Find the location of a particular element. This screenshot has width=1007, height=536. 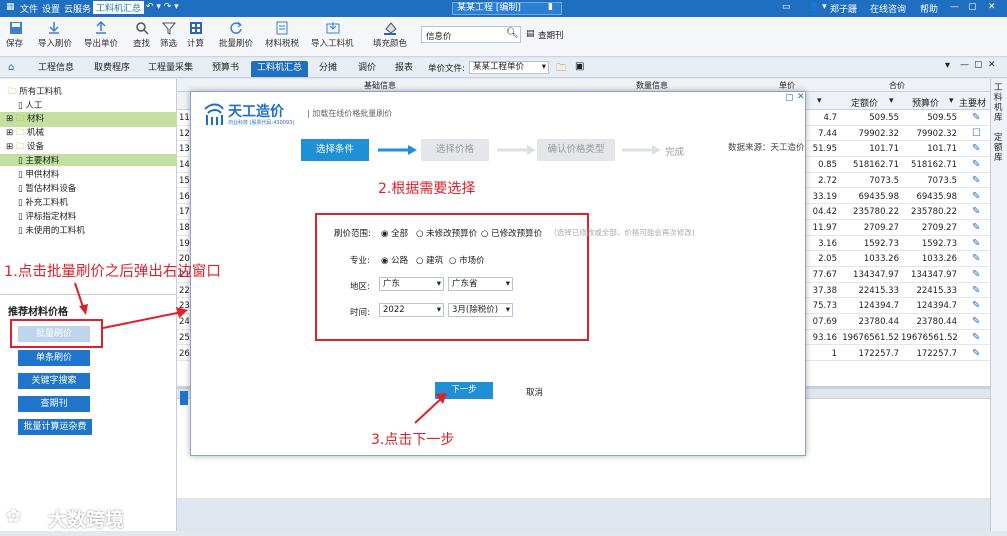

dialog-close-icon: ✕ is located at coordinates (801, 97).